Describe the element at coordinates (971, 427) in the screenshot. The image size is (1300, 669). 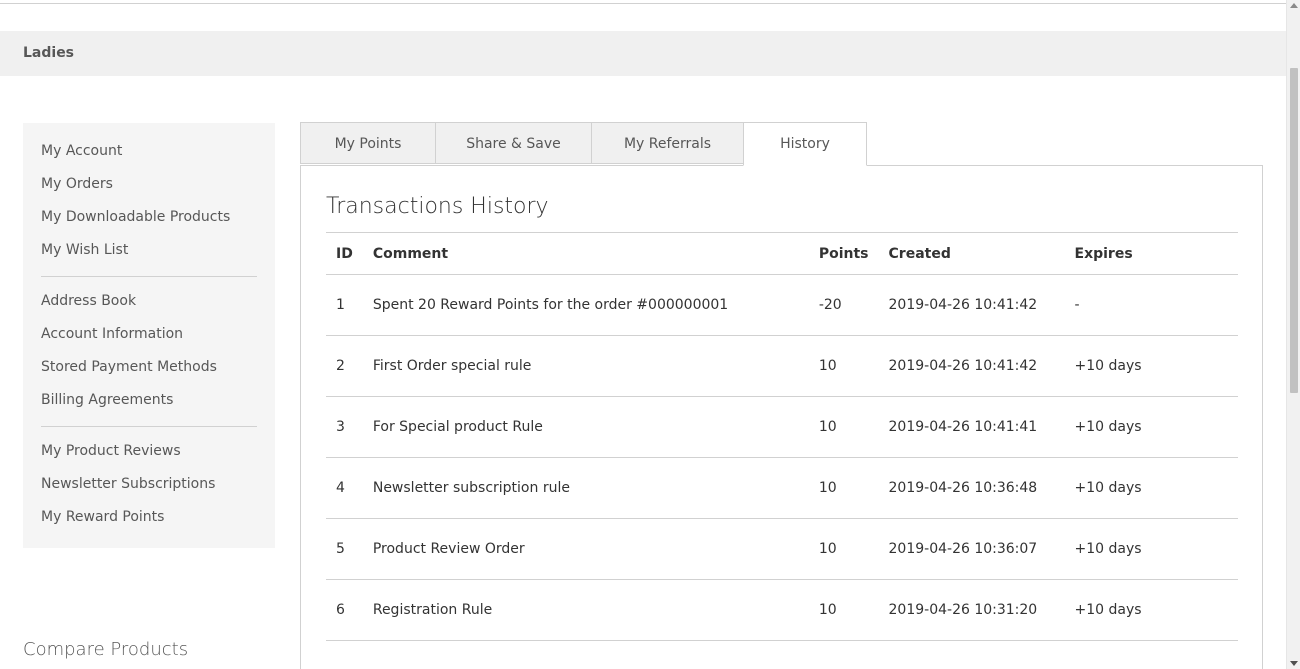
I see `cell-created: 2019-04-26 10:41:41` at that location.